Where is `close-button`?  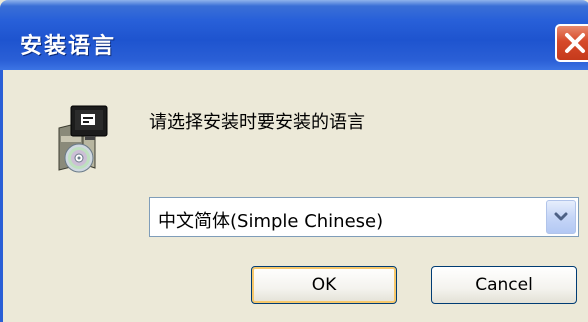 close-button is located at coordinates (571, 43).